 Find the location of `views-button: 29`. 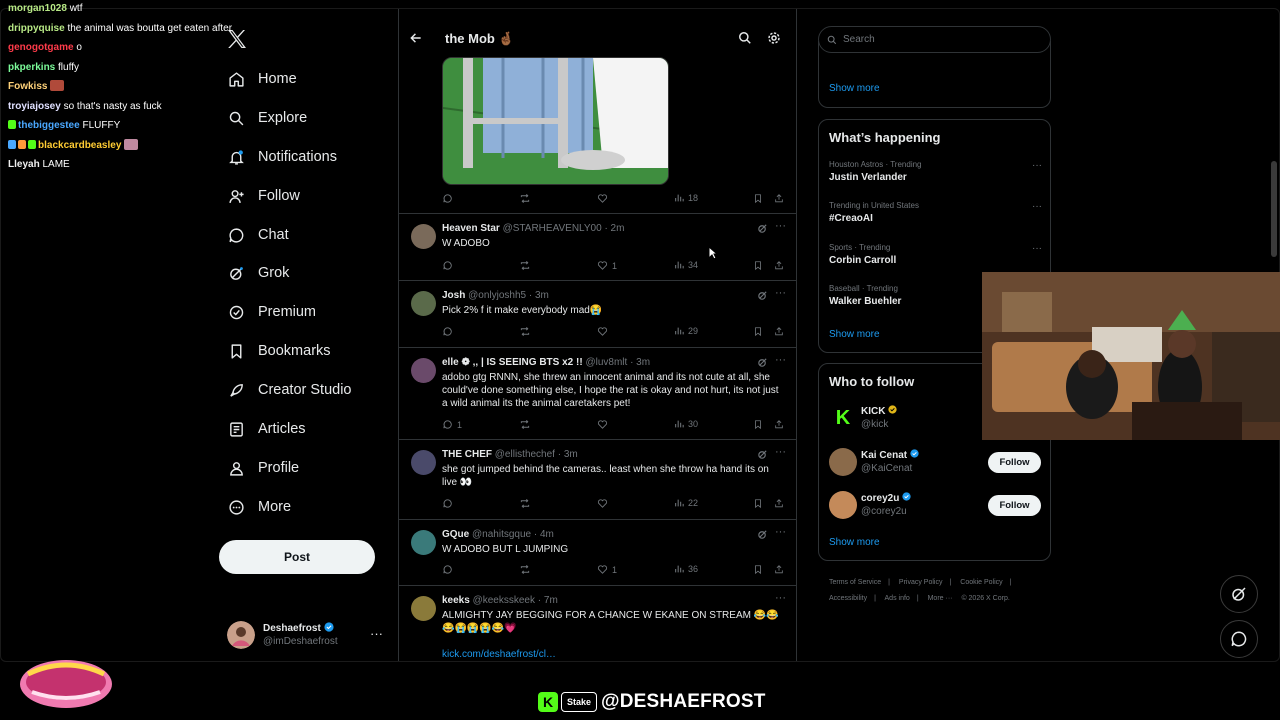

views-button: 29 is located at coordinates (686, 331).